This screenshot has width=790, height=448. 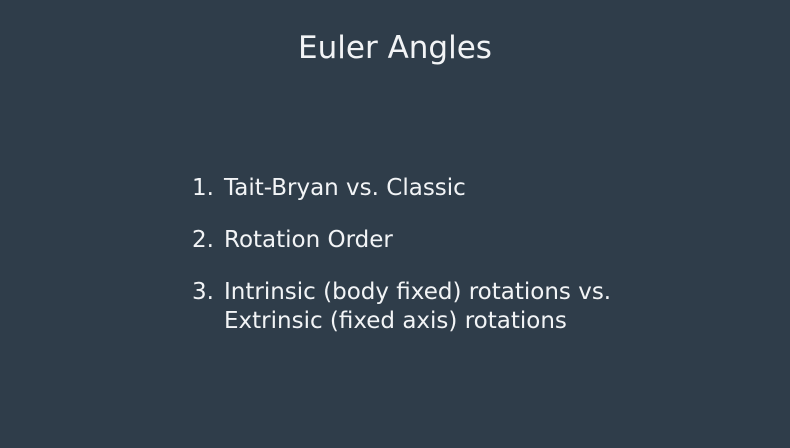 I want to click on list-item: 1. Tait-Bryan vs. Classic, so click(x=401, y=188).